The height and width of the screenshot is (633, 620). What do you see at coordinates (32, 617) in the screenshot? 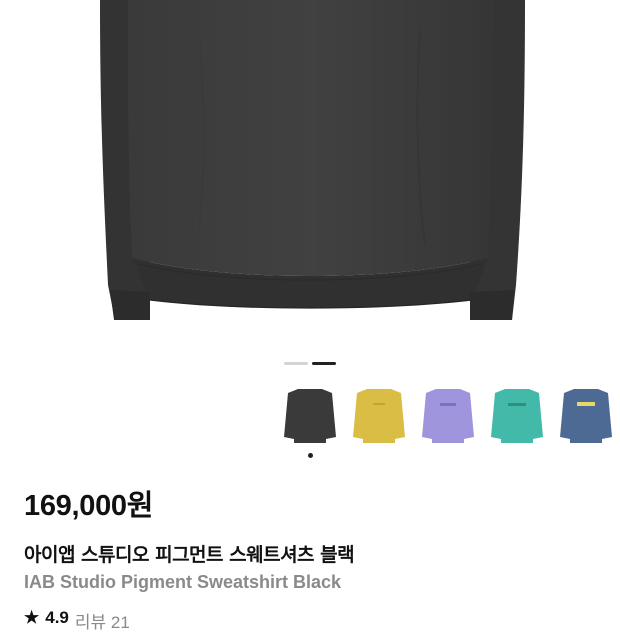
I see `star-icon: ★` at bounding box center [32, 617].